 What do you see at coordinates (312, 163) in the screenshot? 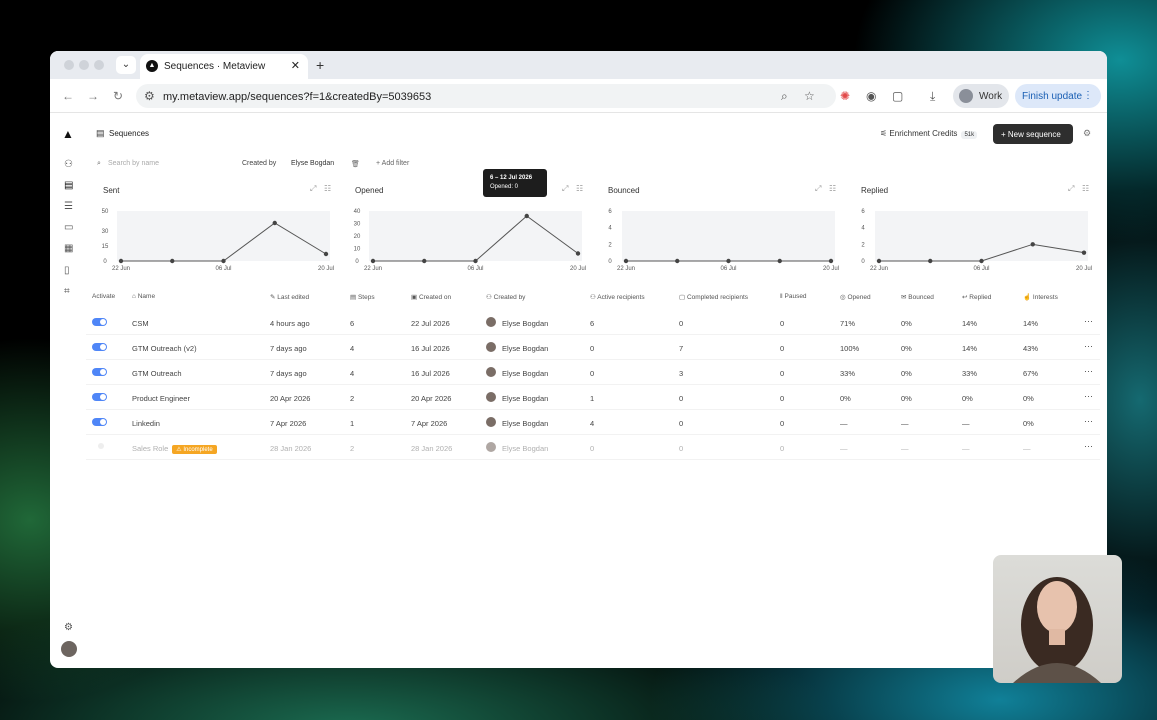
I see `created-by-value: Elyse Bogdan` at bounding box center [312, 163].